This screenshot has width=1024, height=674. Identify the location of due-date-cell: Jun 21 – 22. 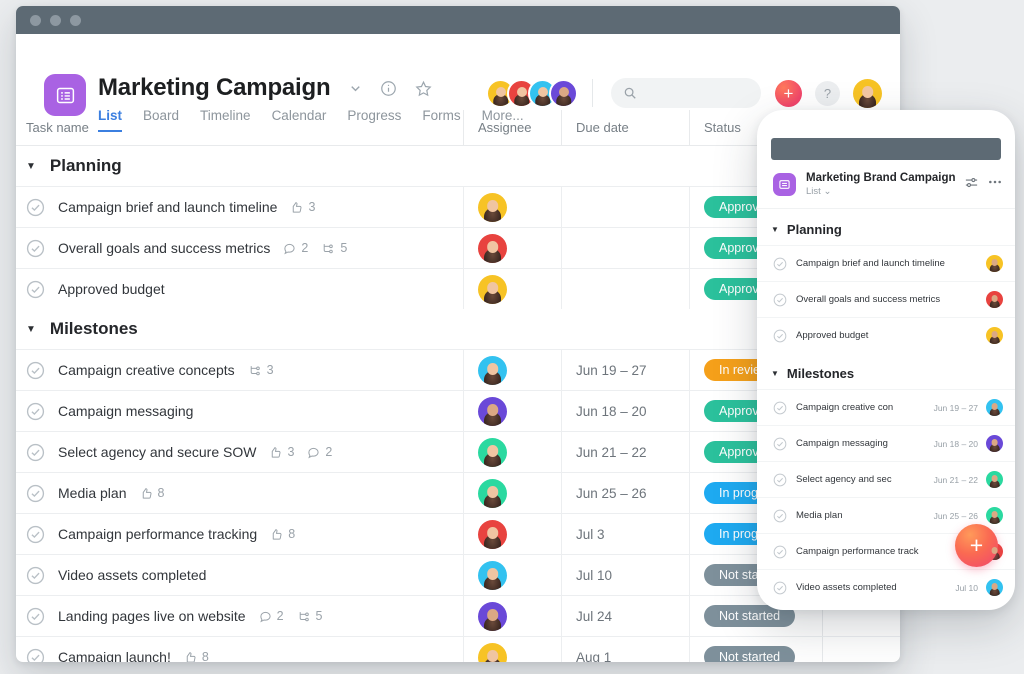
(625, 452).